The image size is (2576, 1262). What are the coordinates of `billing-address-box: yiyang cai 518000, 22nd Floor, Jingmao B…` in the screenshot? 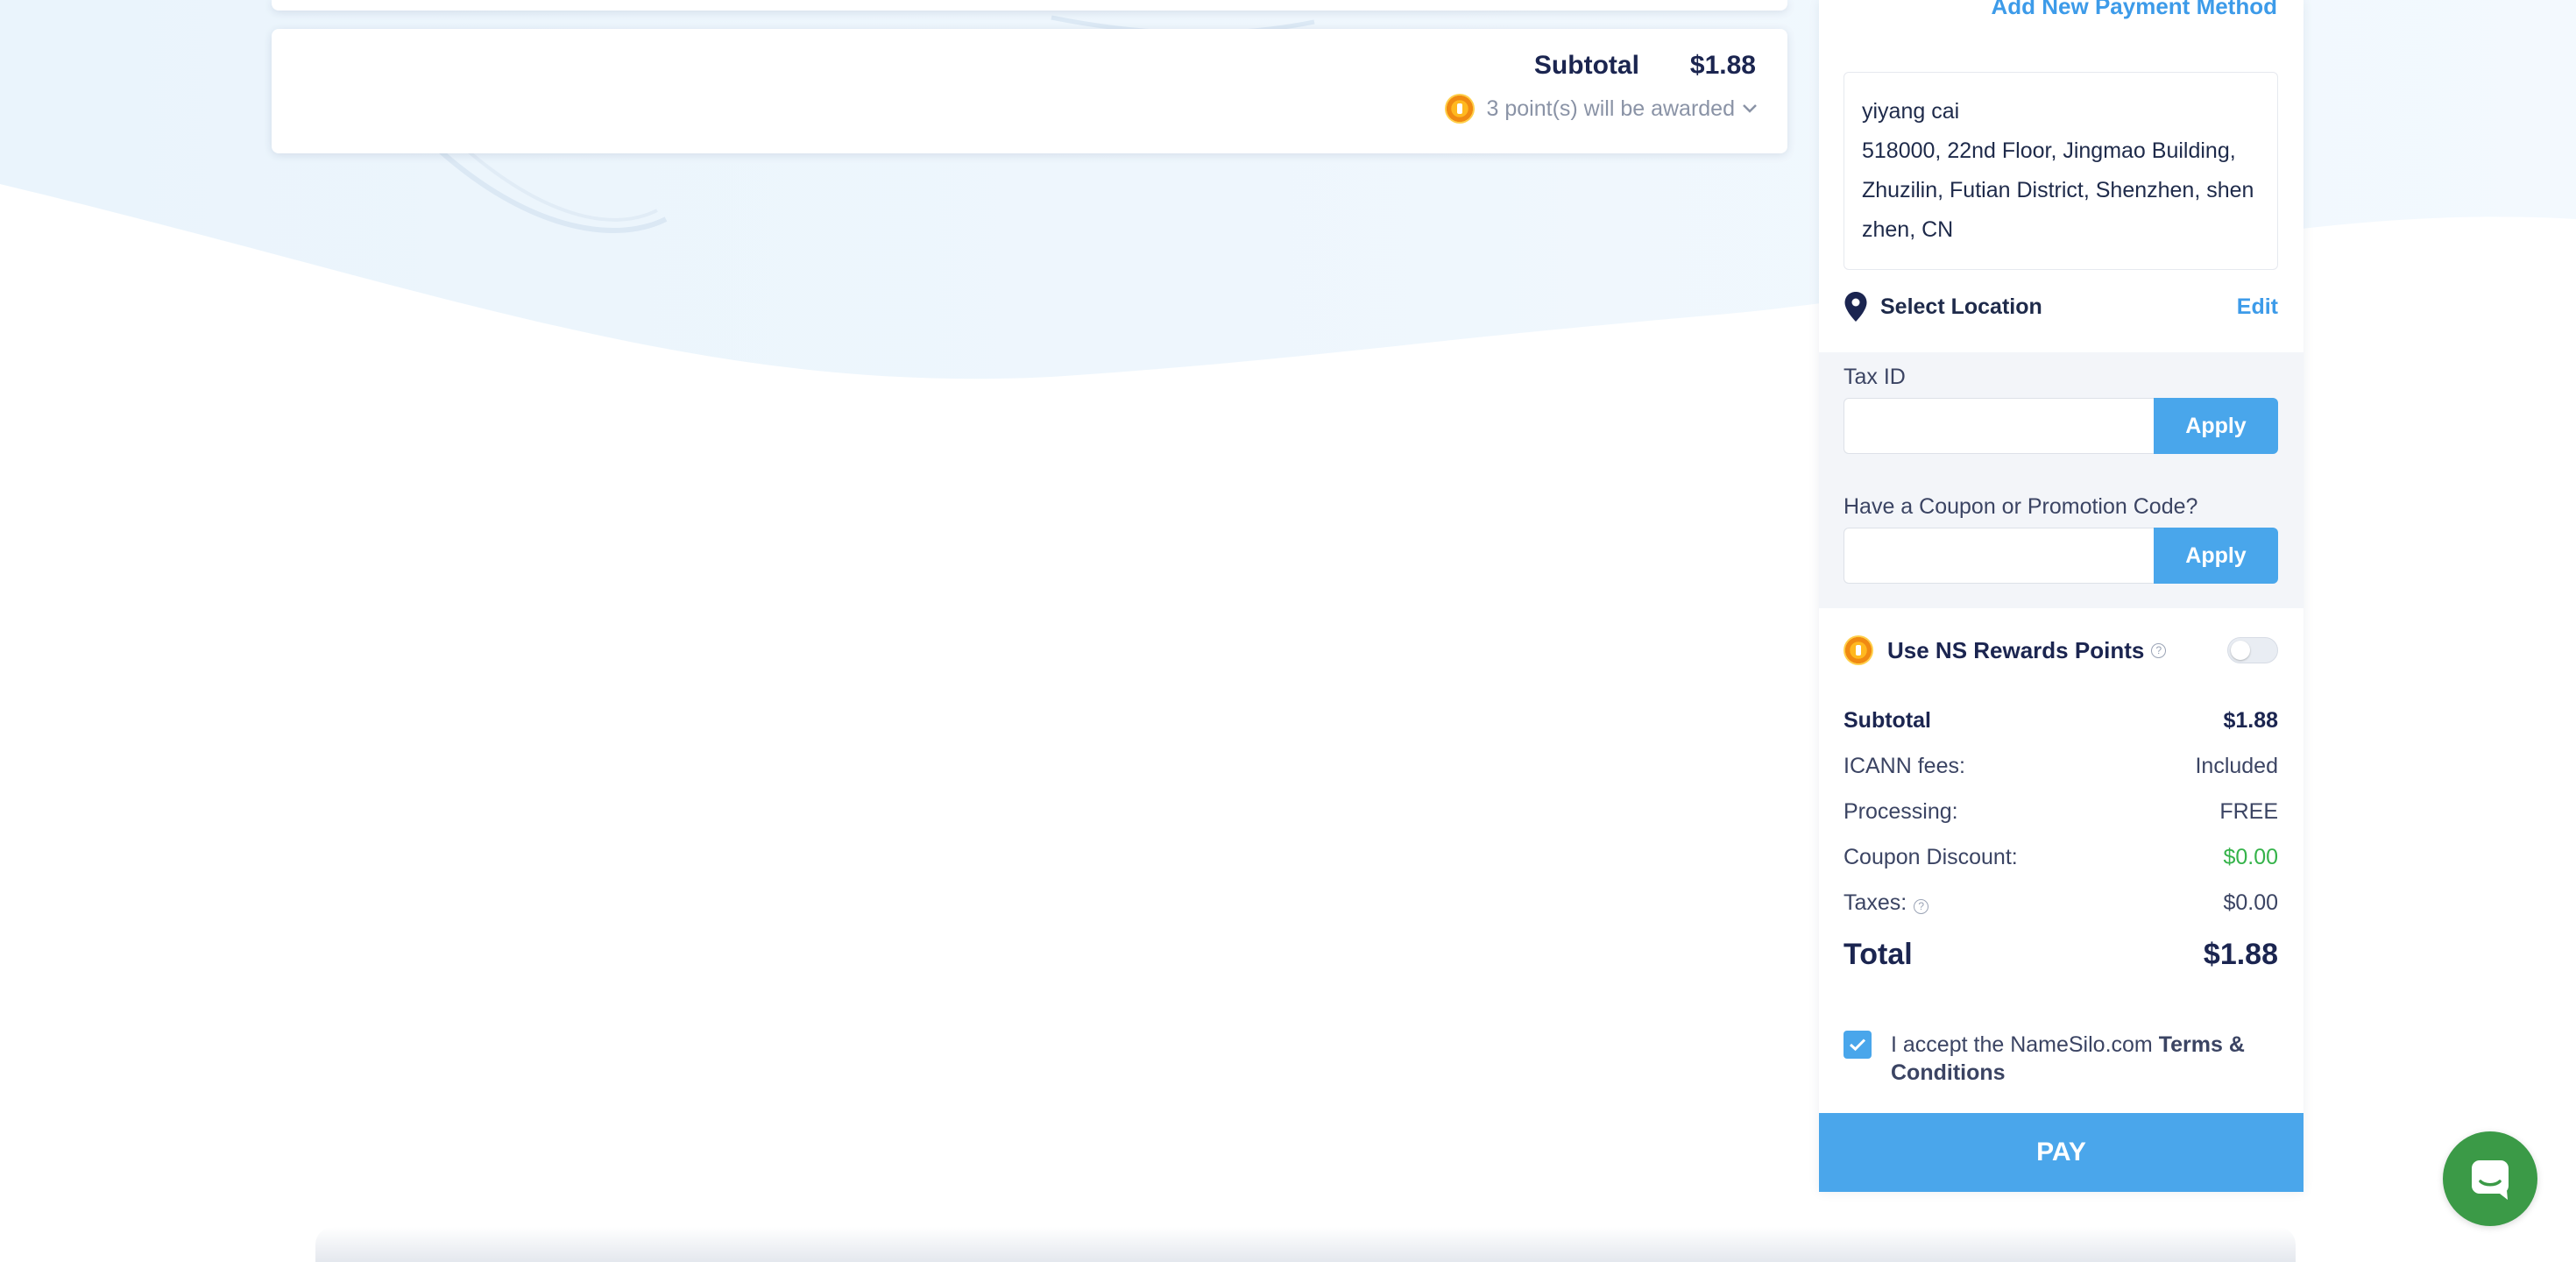 It's located at (2061, 171).